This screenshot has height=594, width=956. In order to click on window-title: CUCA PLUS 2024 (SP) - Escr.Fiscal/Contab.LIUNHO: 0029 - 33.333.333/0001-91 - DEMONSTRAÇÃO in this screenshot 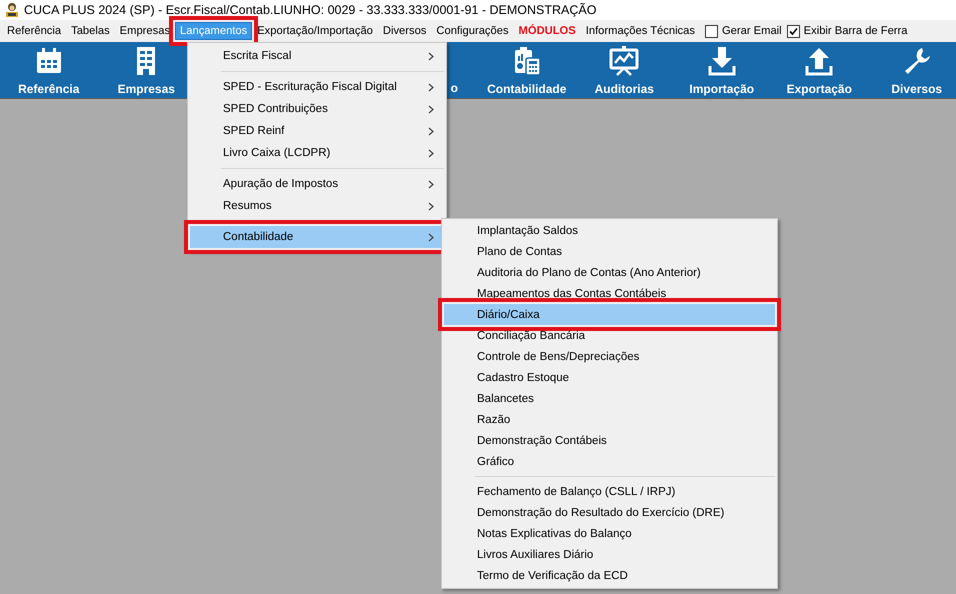, I will do `click(310, 10)`.